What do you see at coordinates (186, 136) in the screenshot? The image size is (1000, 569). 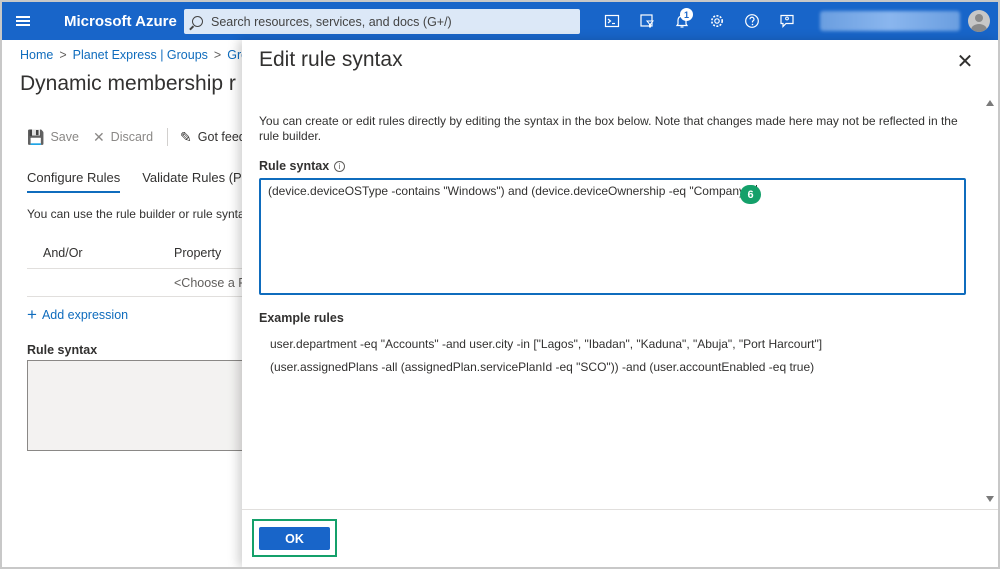 I see `feedback-icon: ✎` at bounding box center [186, 136].